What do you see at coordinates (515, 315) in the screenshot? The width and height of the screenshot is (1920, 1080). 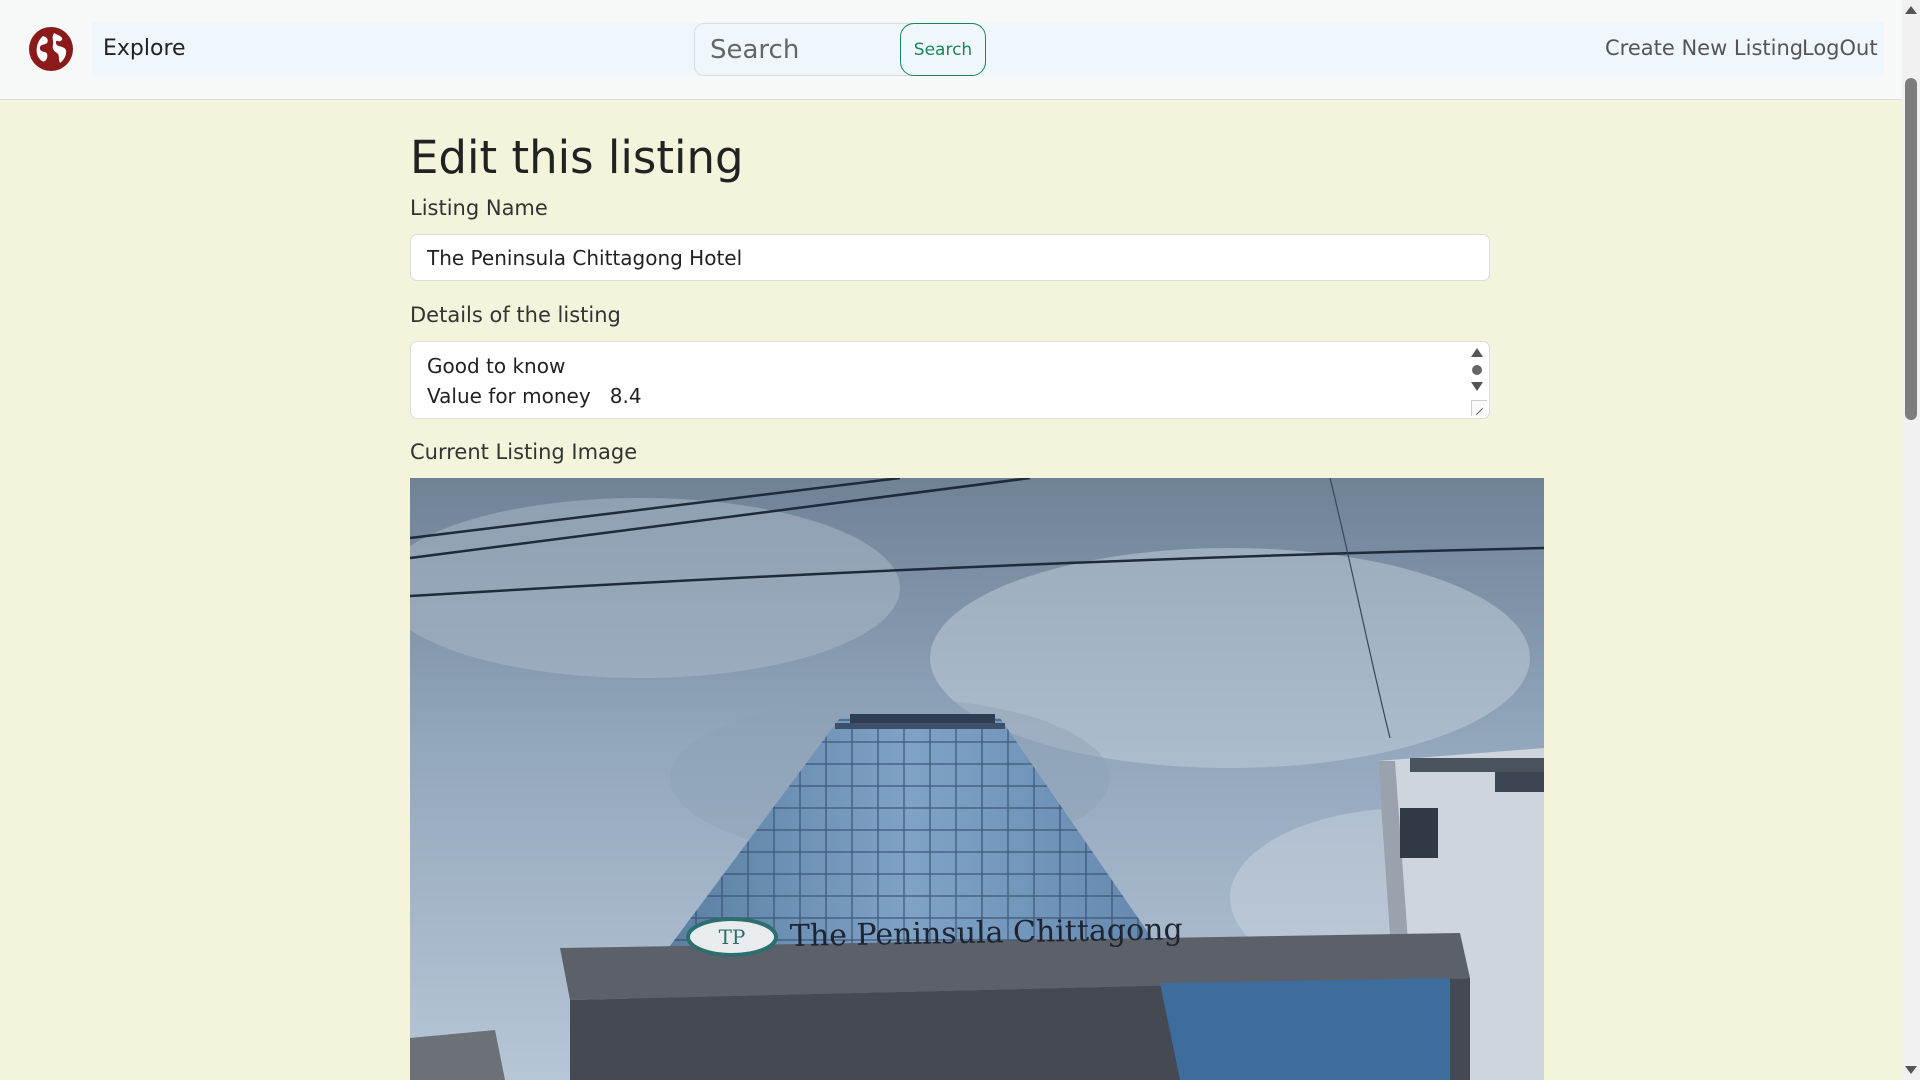 I see `listing-details-label: Details of the listing` at bounding box center [515, 315].